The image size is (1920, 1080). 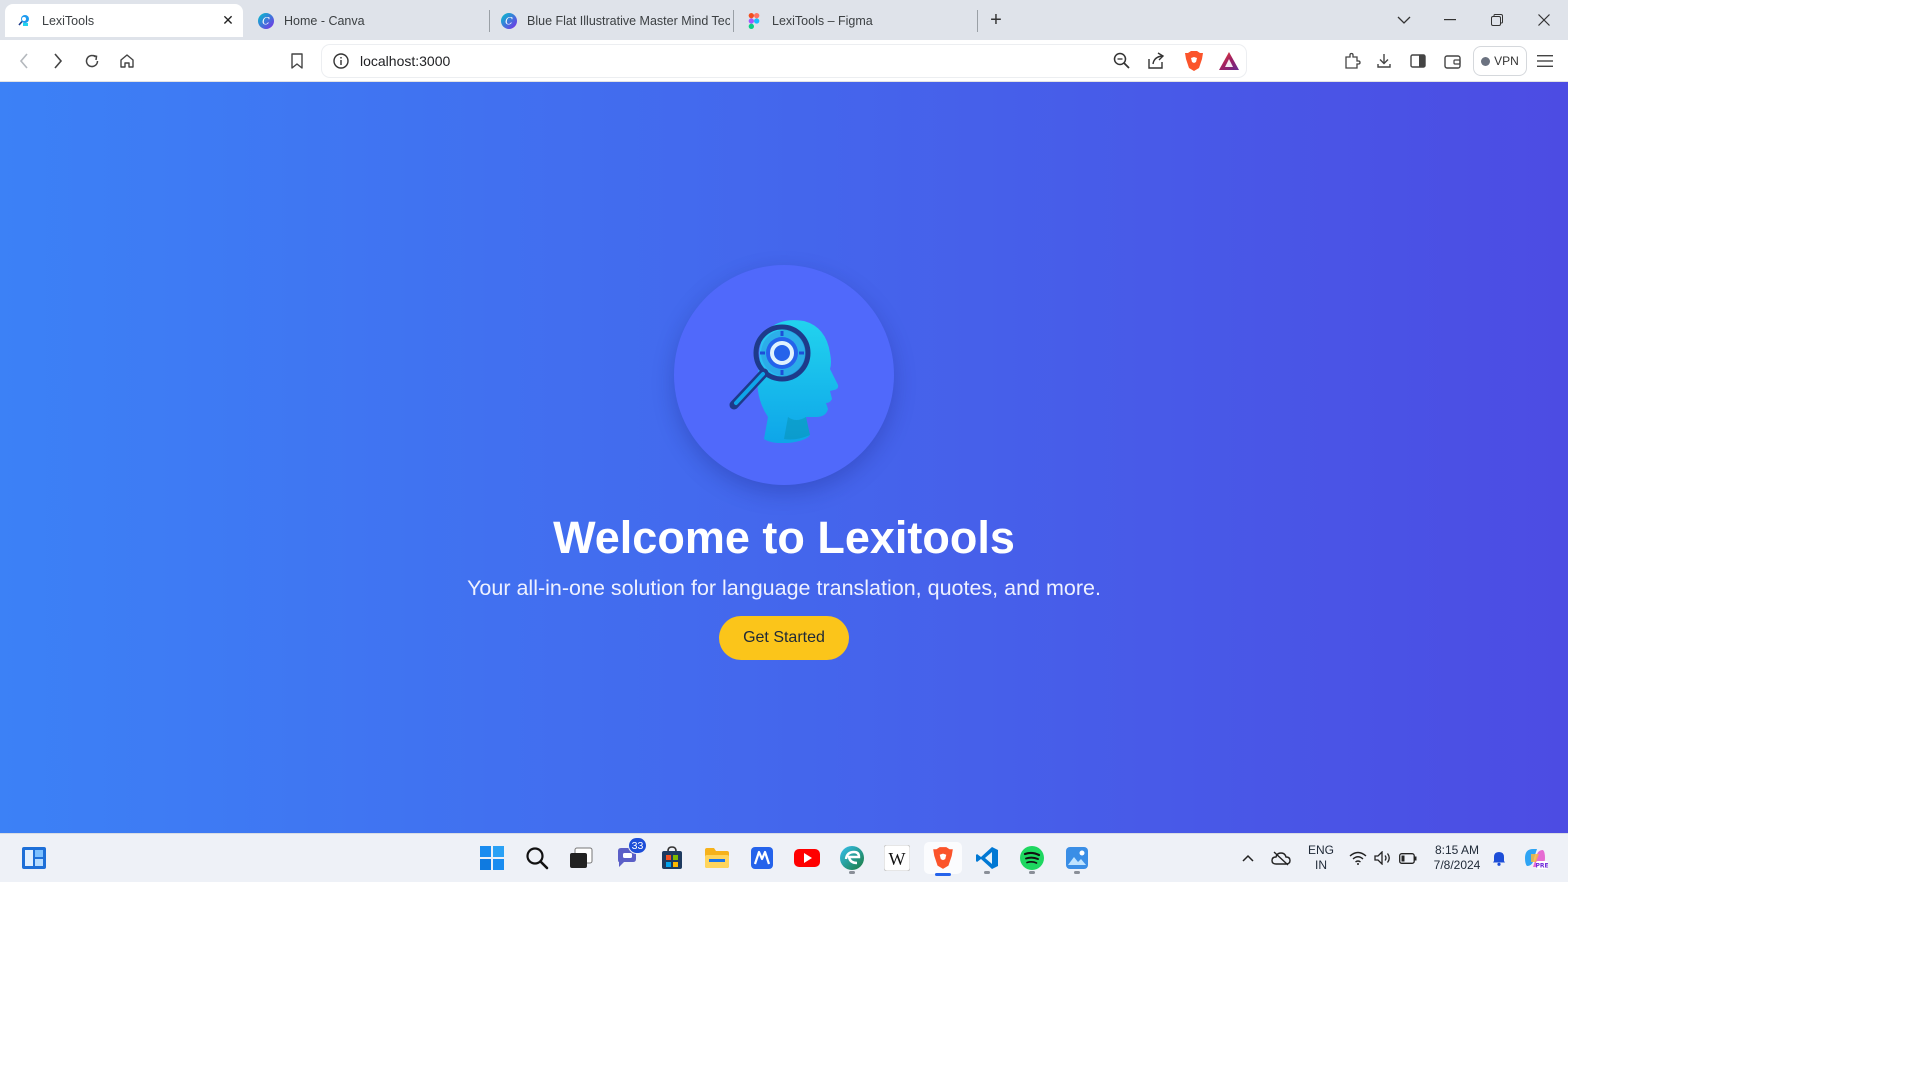 What do you see at coordinates (492, 858) in the screenshot?
I see `windows-start-icon` at bounding box center [492, 858].